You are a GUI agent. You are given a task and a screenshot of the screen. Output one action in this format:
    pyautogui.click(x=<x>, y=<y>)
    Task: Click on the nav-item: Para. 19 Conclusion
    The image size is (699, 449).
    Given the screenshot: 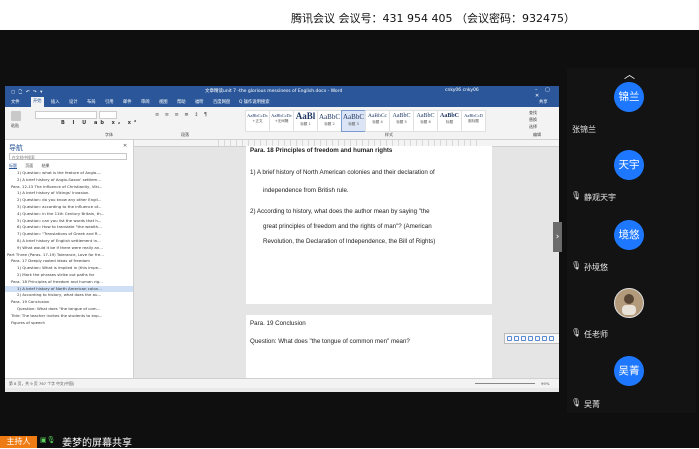 What is the action you would take?
    pyautogui.click(x=69, y=302)
    